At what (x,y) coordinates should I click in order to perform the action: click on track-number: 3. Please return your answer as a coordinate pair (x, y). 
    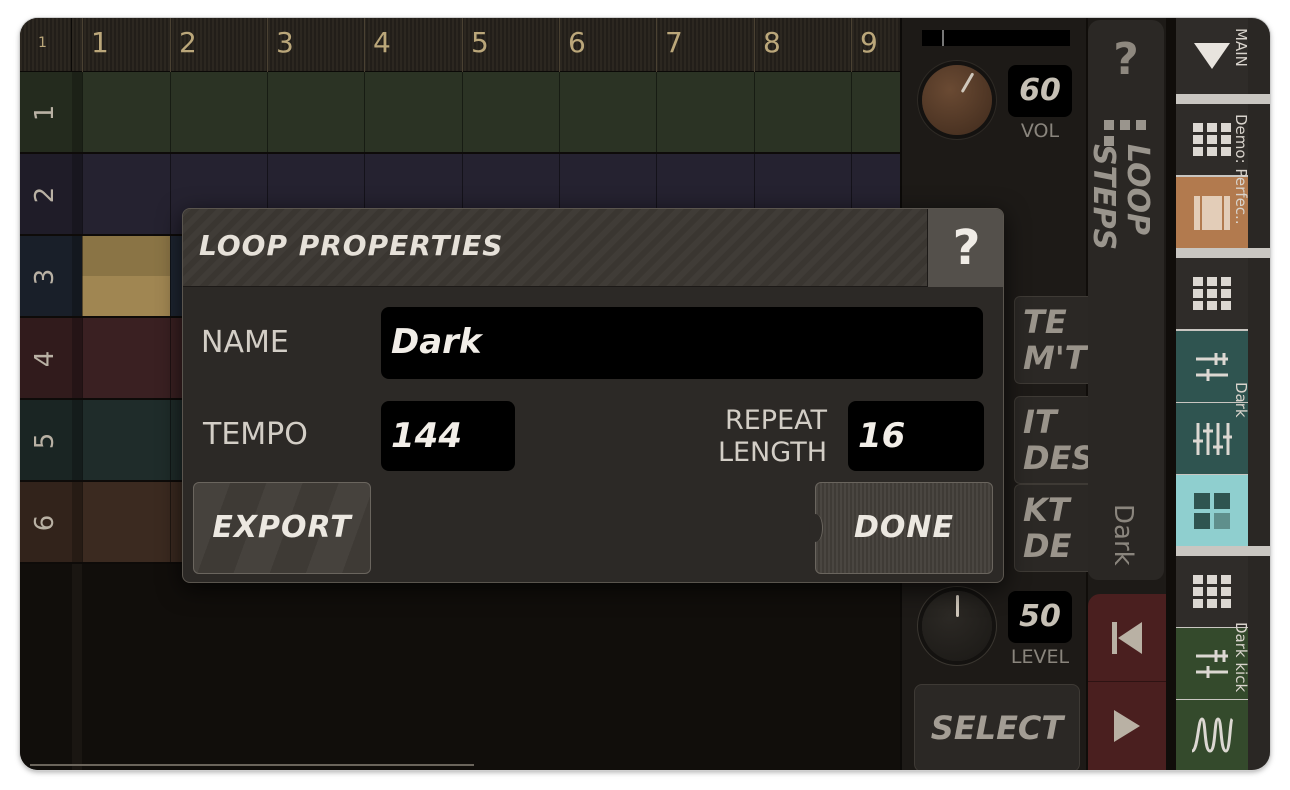
    Looking at the image, I should click on (45, 277).